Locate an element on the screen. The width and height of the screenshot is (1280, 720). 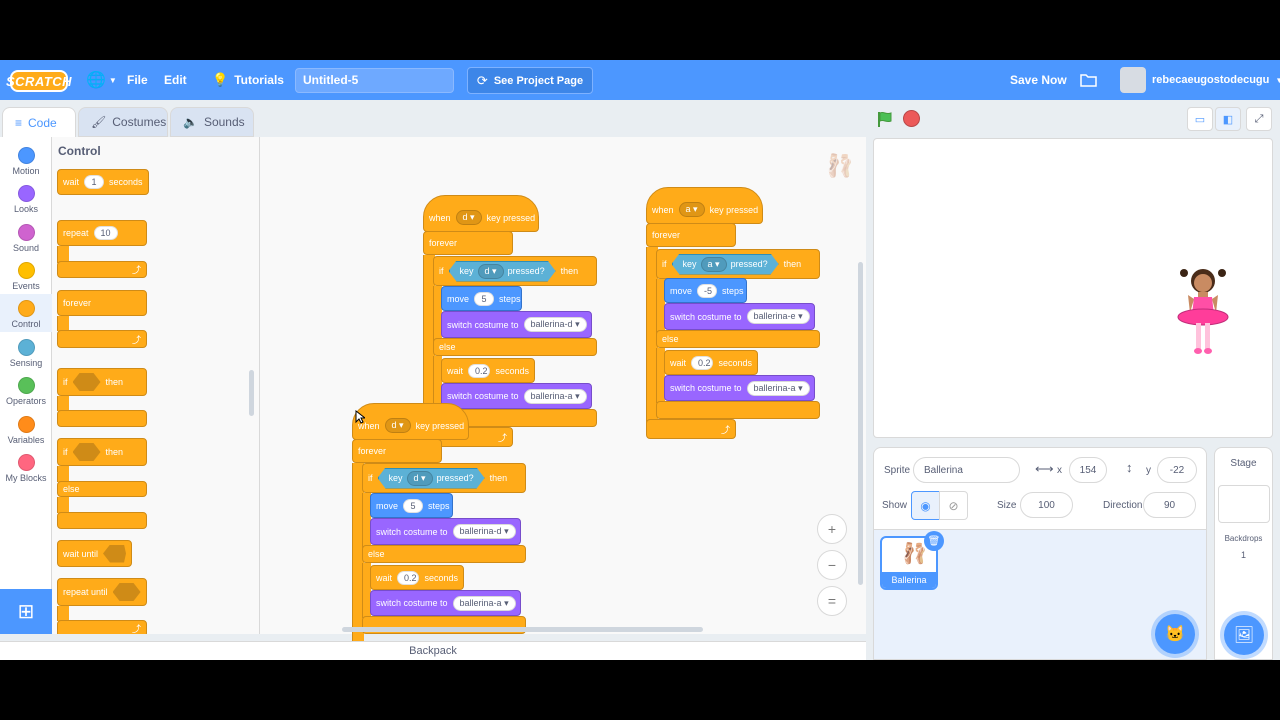
my-stuff-folder-icon is located at coordinates (1088, 80).